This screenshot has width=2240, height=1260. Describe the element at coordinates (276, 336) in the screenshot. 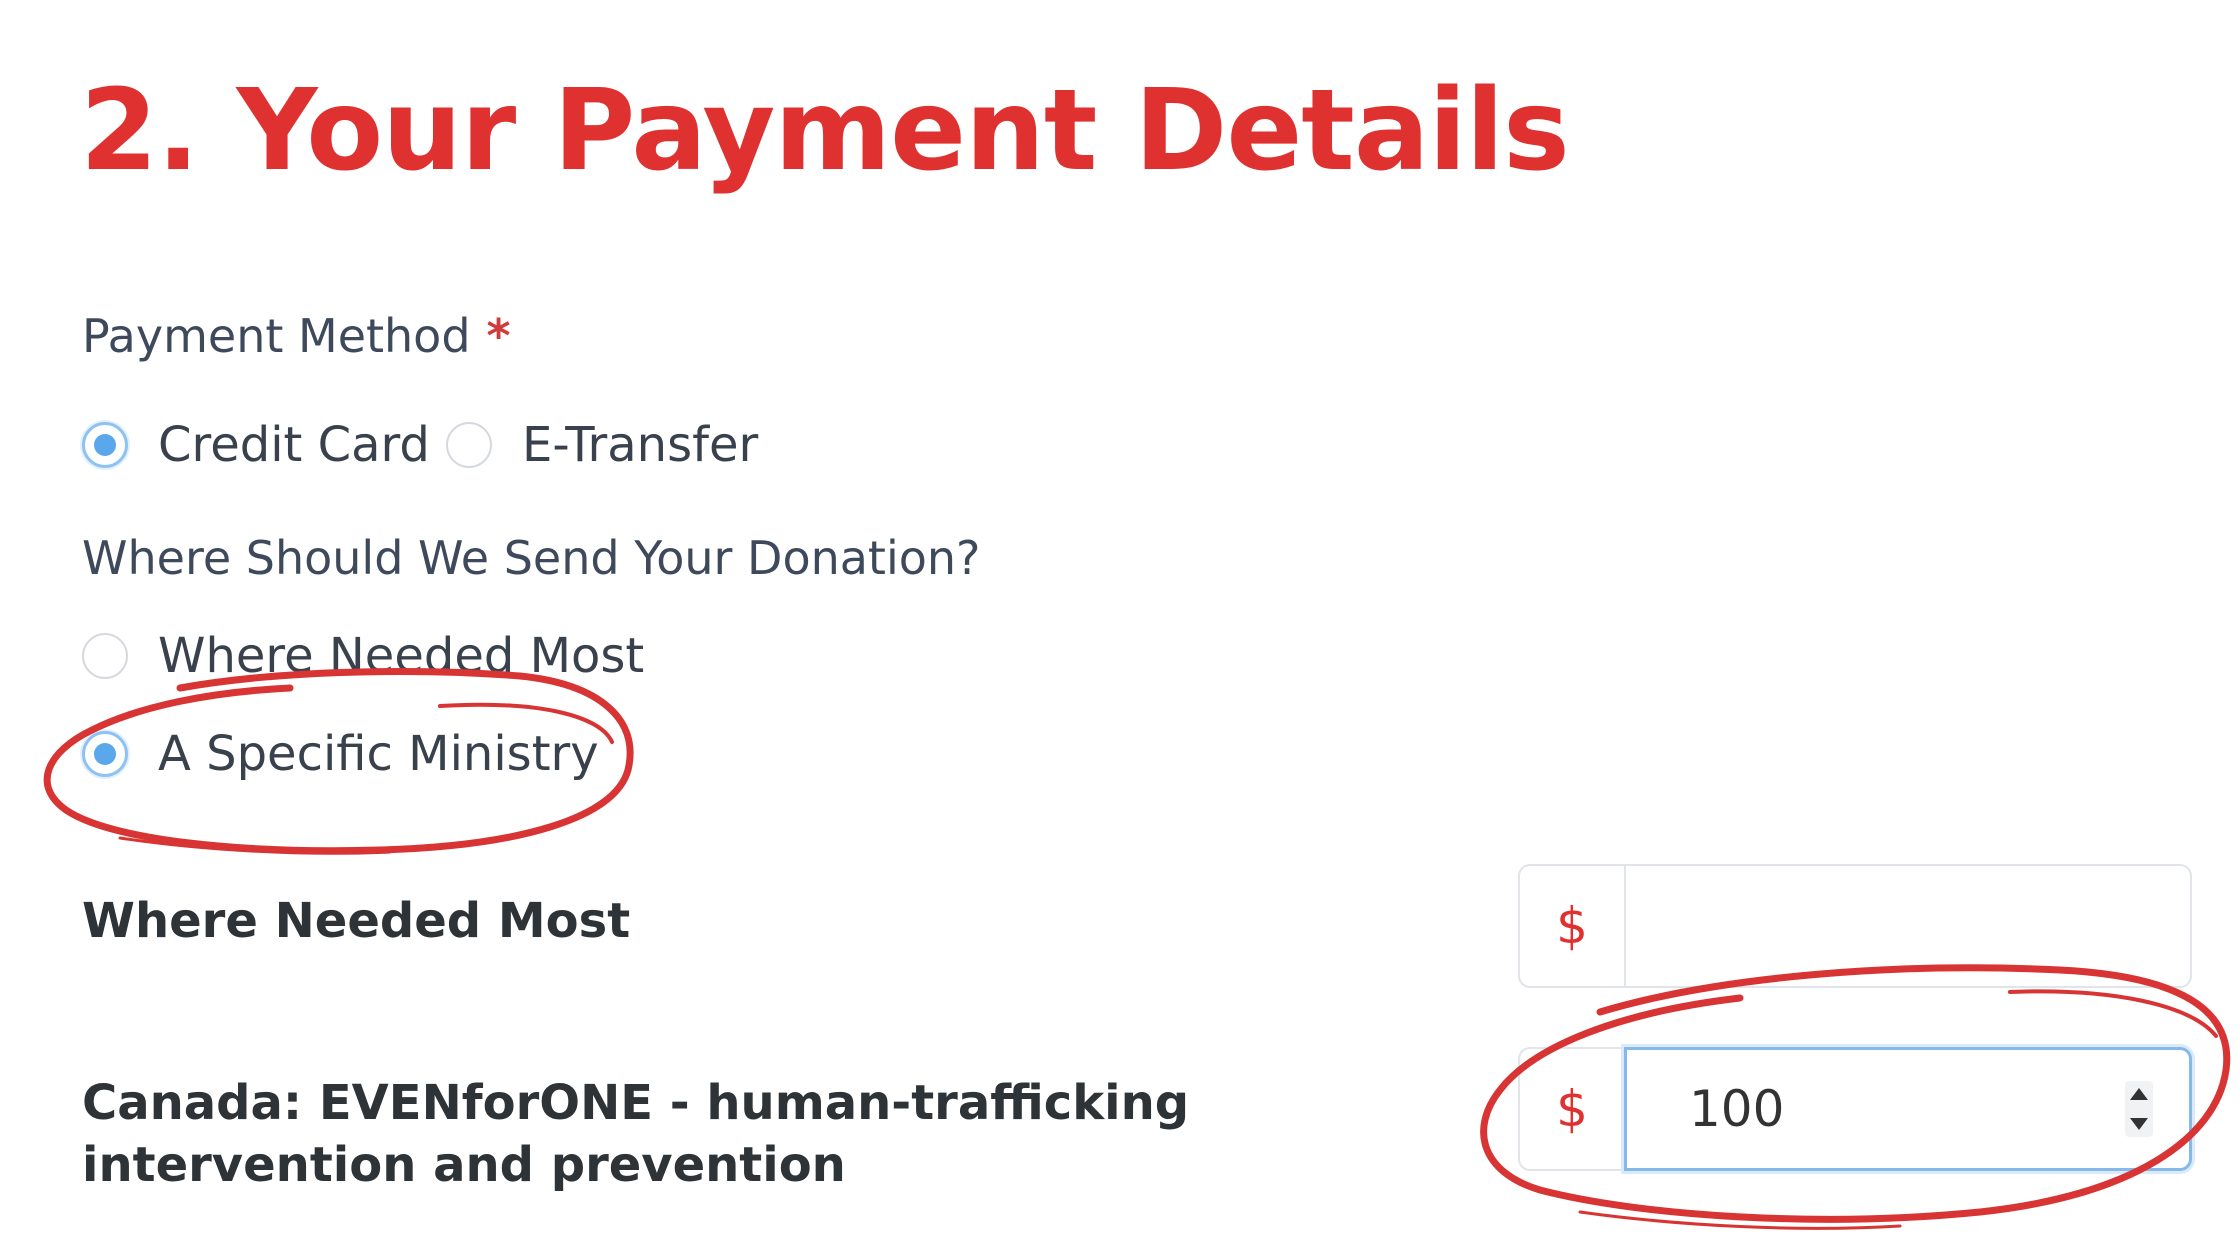

I see `payment-method-label-text: Payment Method` at that location.